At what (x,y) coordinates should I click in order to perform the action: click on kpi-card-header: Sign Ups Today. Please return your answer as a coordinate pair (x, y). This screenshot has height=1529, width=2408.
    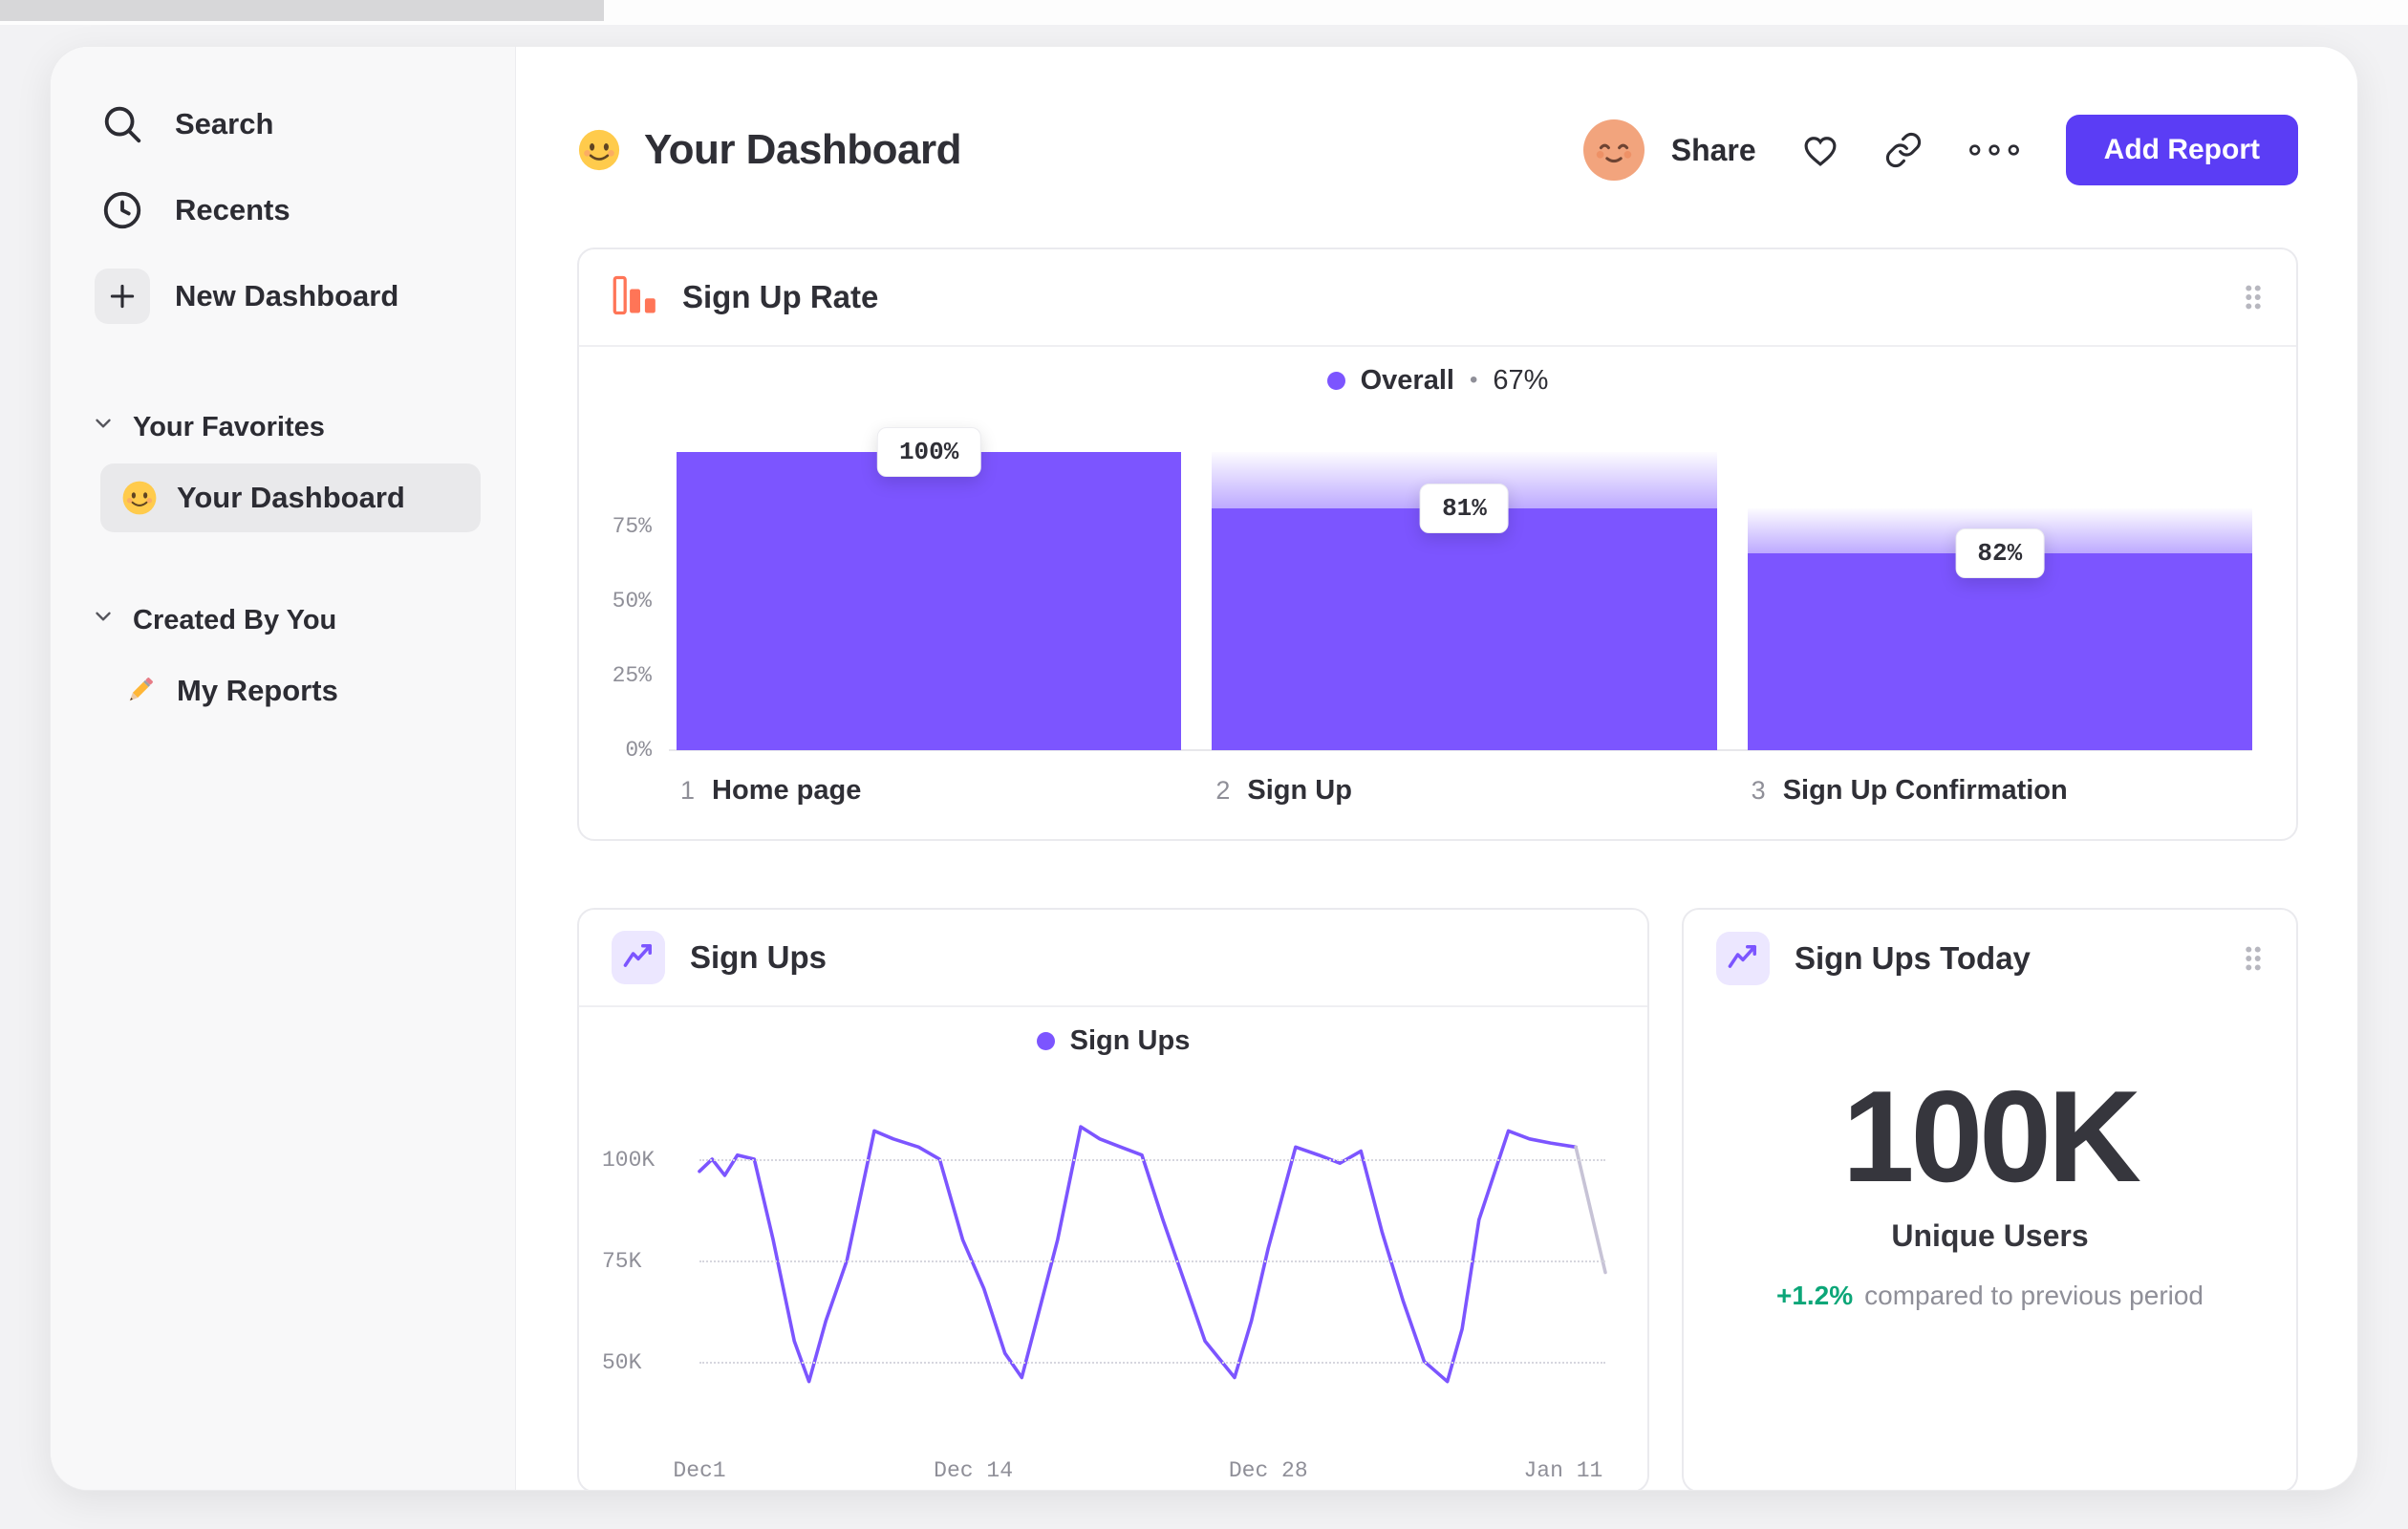
    Looking at the image, I should click on (1990, 958).